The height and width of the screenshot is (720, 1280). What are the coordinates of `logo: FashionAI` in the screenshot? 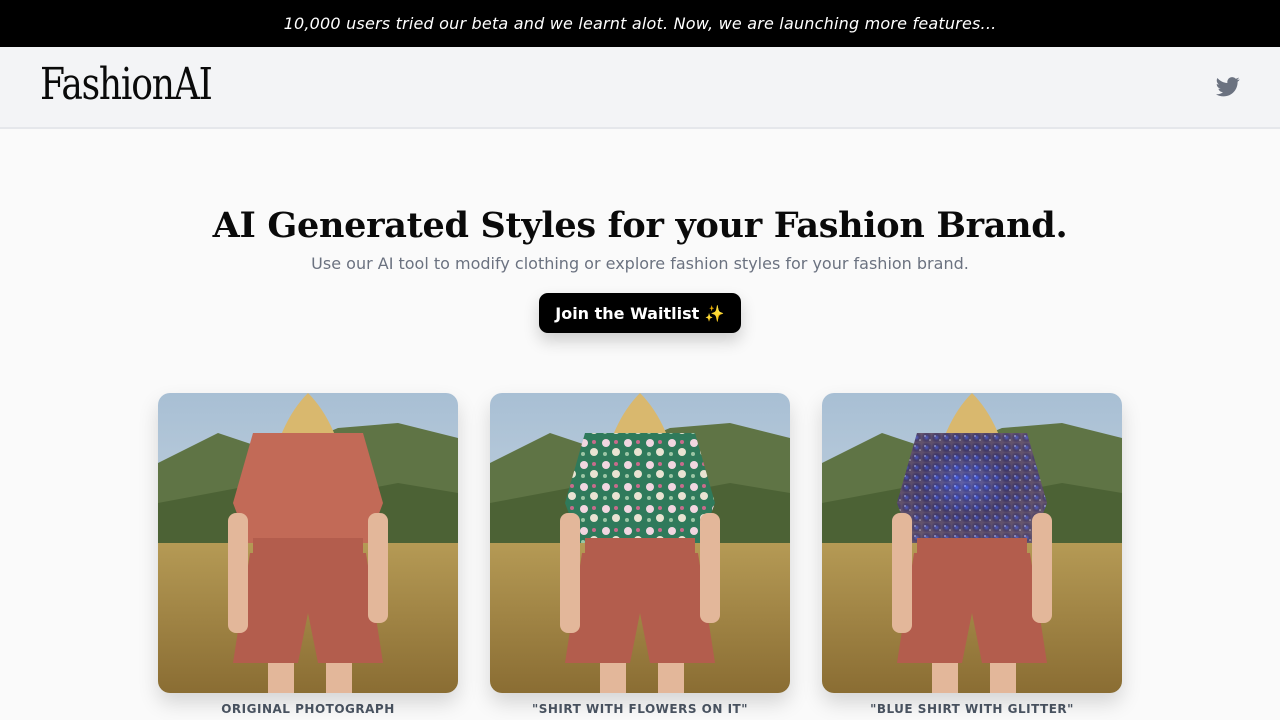 It's located at (126, 84).